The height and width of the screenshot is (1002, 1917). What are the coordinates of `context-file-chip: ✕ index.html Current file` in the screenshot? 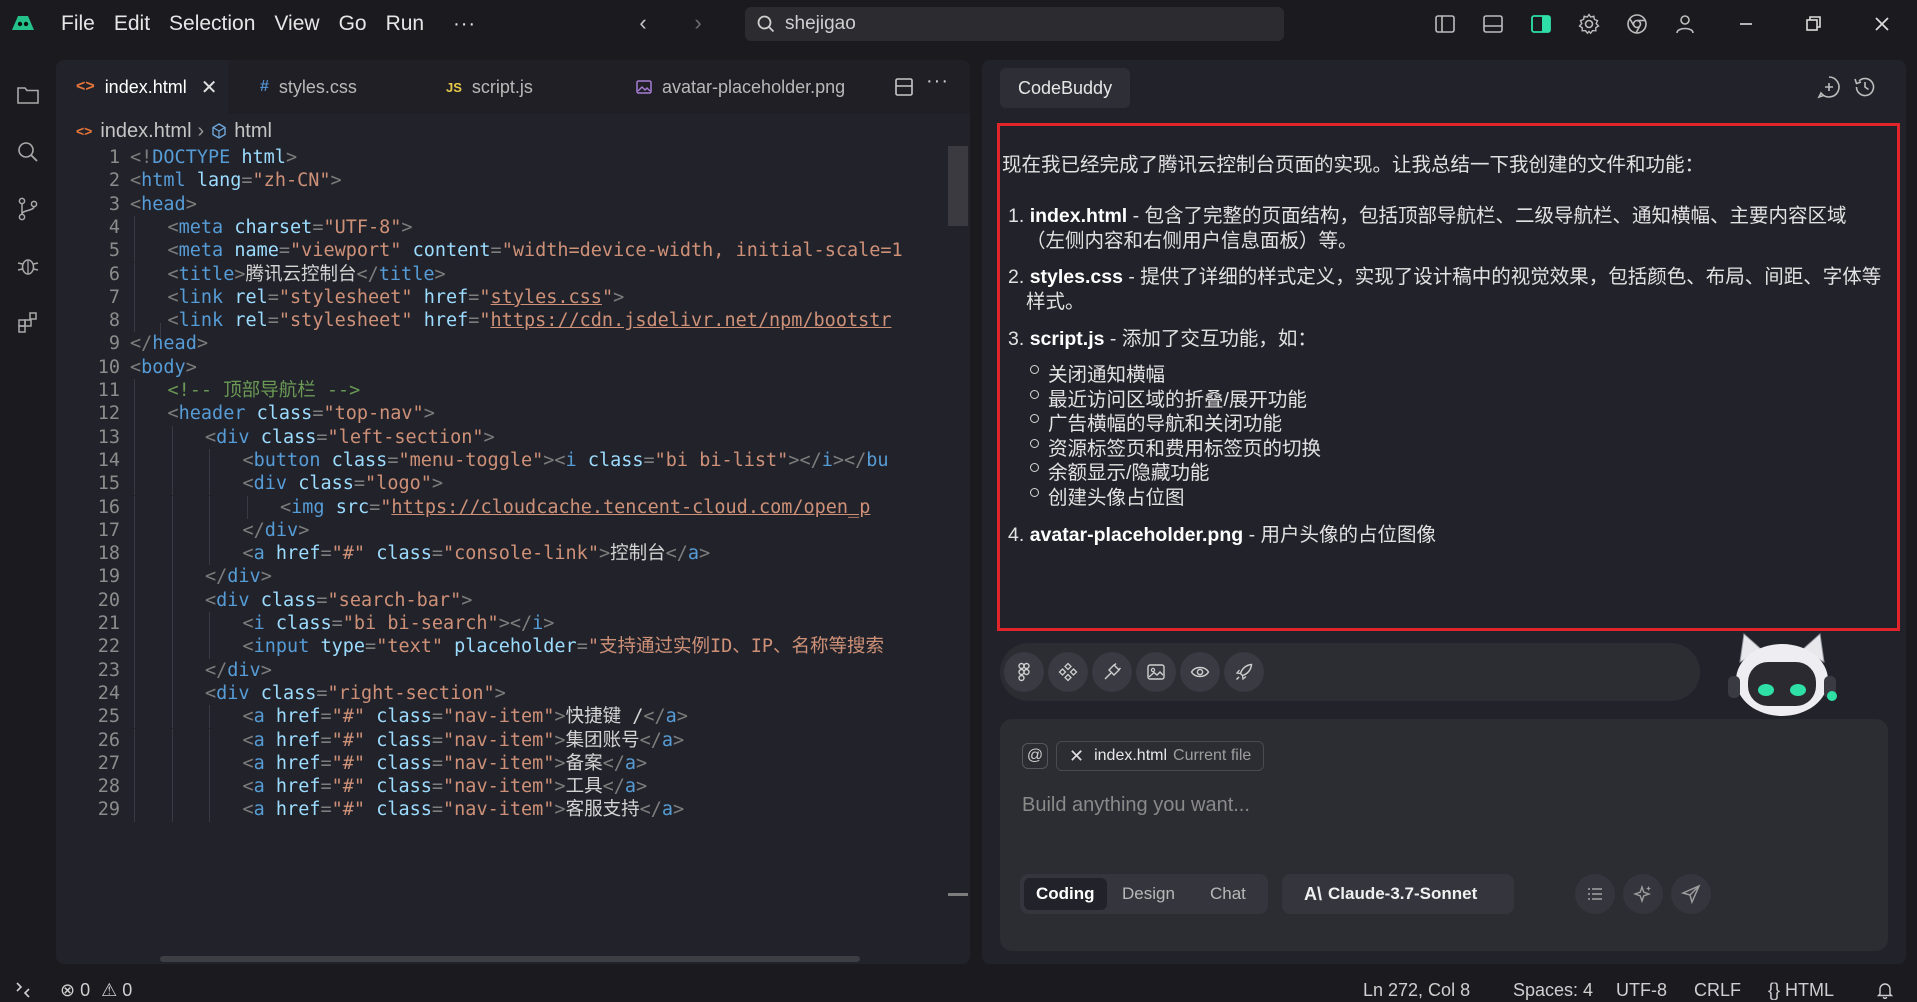 It's located at (1160, 756).